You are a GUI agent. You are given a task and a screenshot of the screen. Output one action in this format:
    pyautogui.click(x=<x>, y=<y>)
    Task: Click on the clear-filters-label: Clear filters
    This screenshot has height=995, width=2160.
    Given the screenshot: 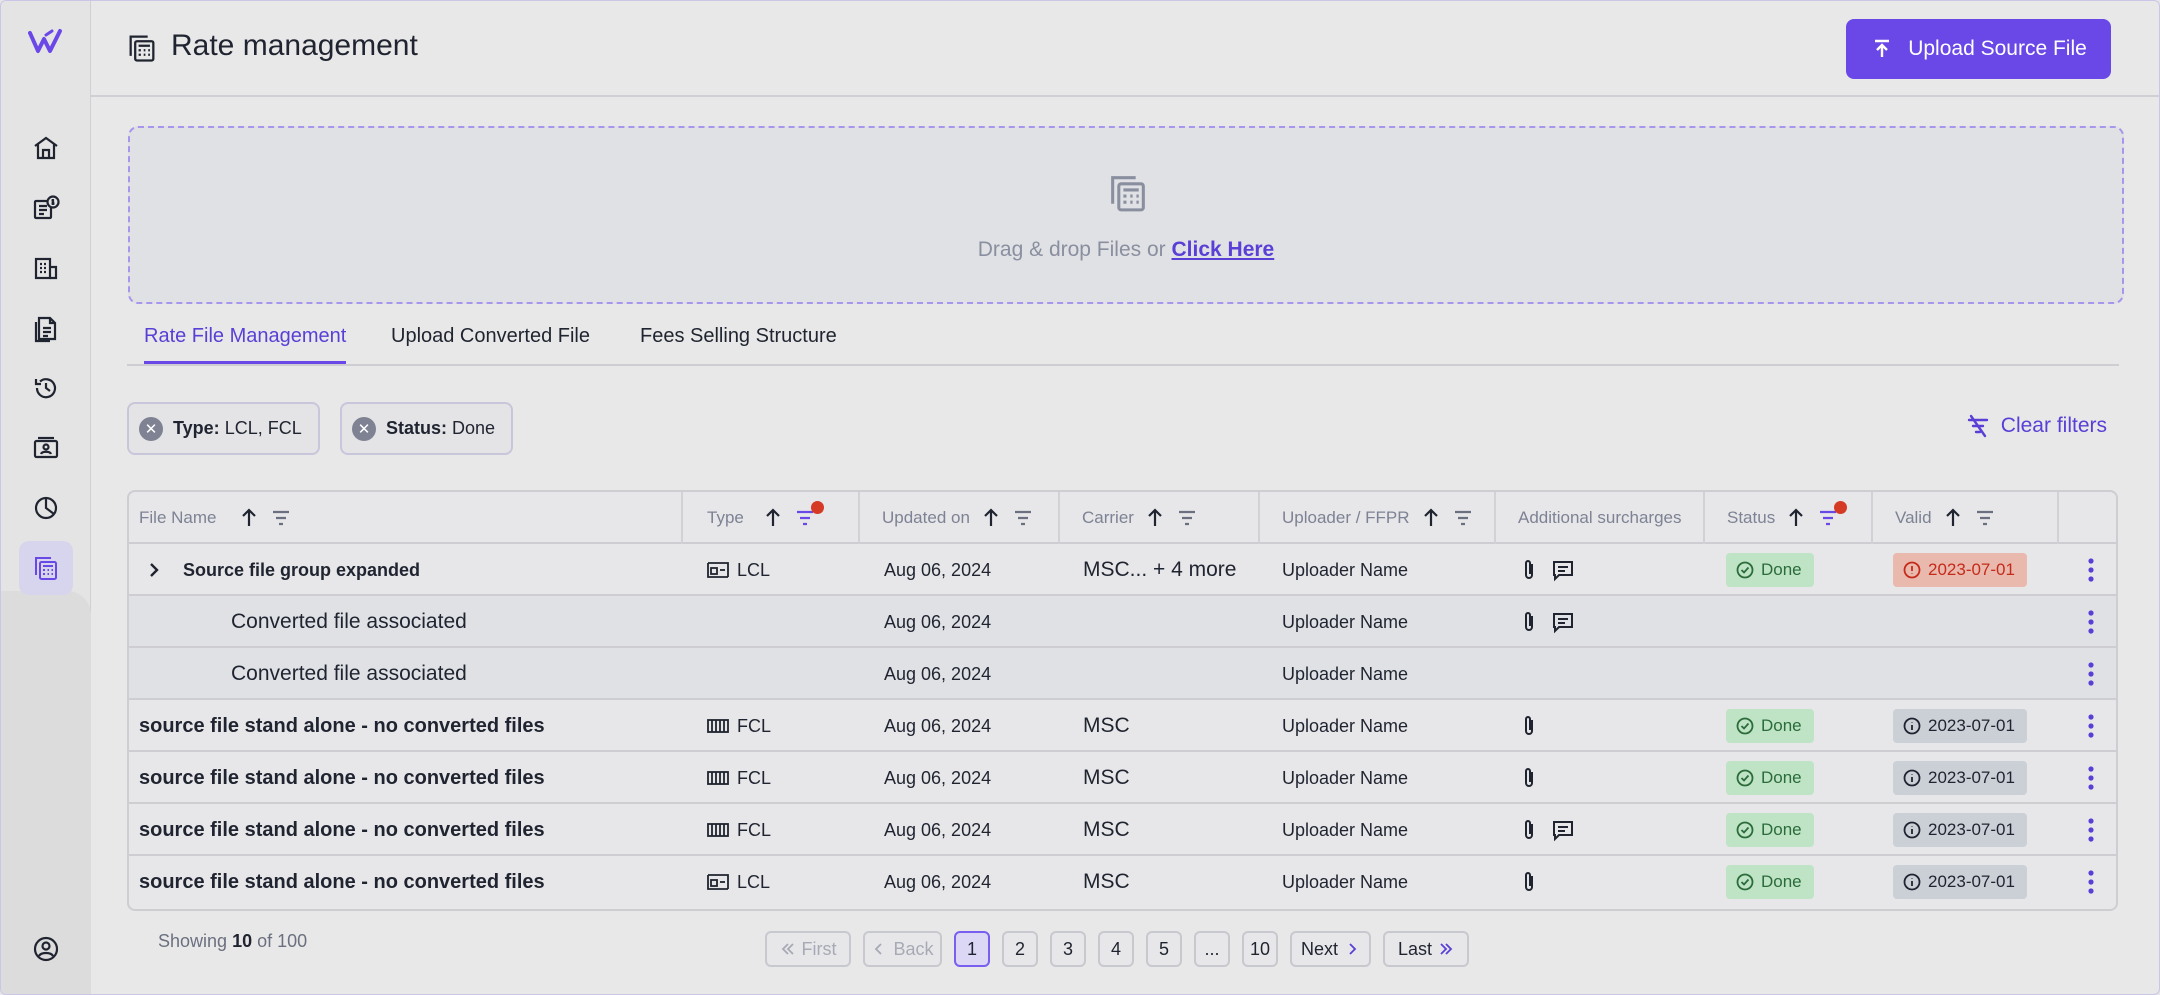 What is the action you would take?
    pyautogui.click(x=2053, y=425)
    